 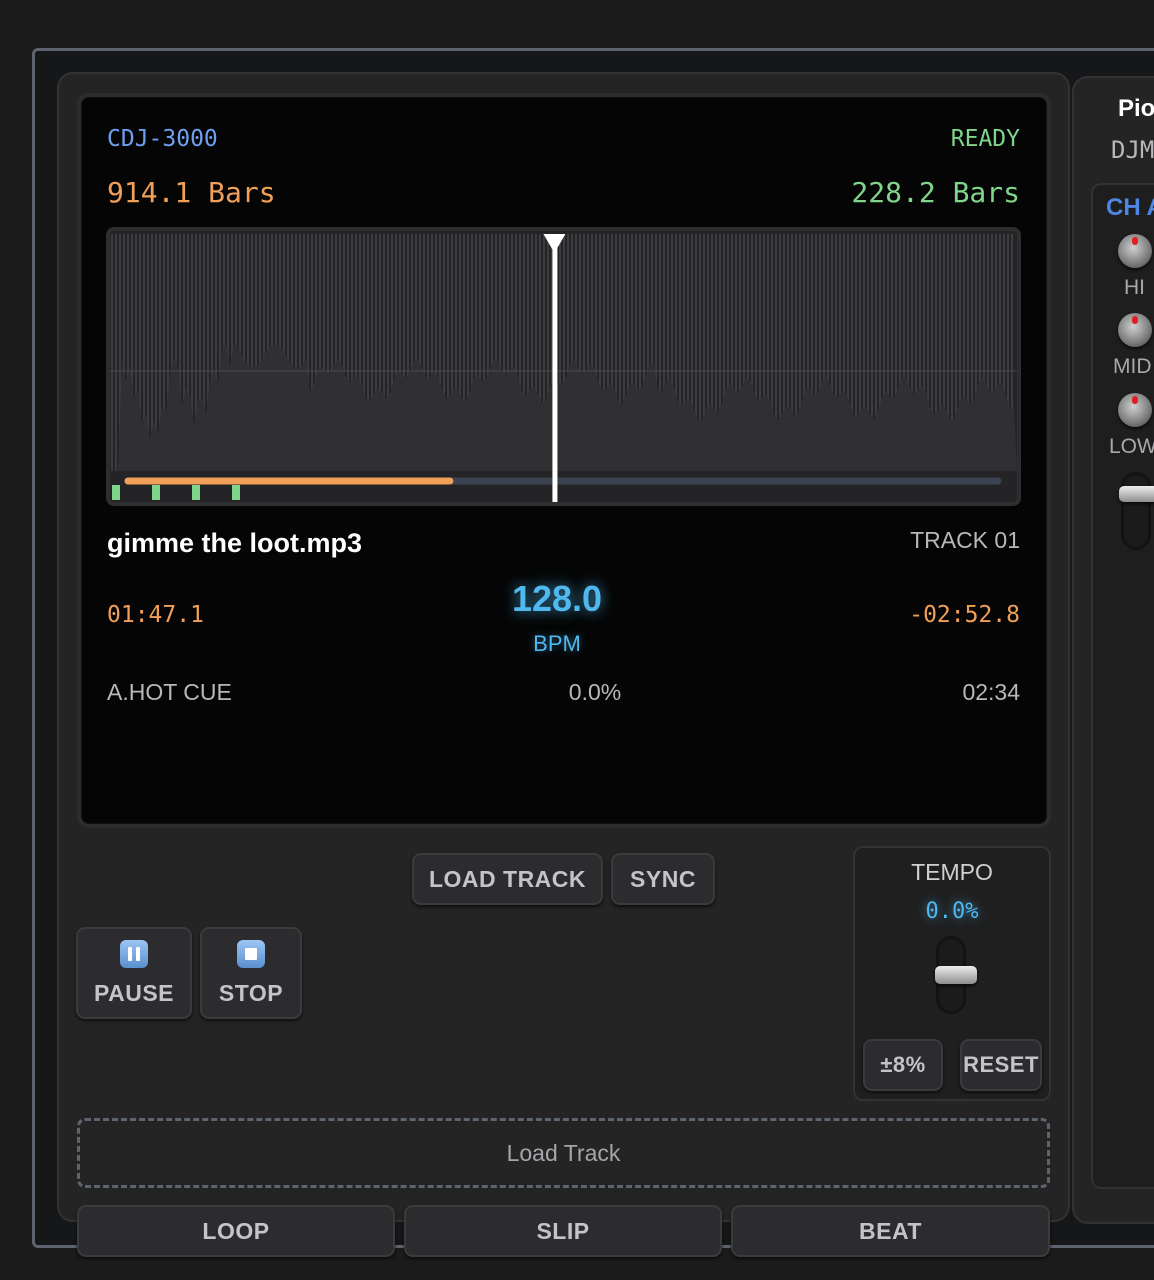 I want to click on mixer-brand: Pio, so click(x=1136, y=108).